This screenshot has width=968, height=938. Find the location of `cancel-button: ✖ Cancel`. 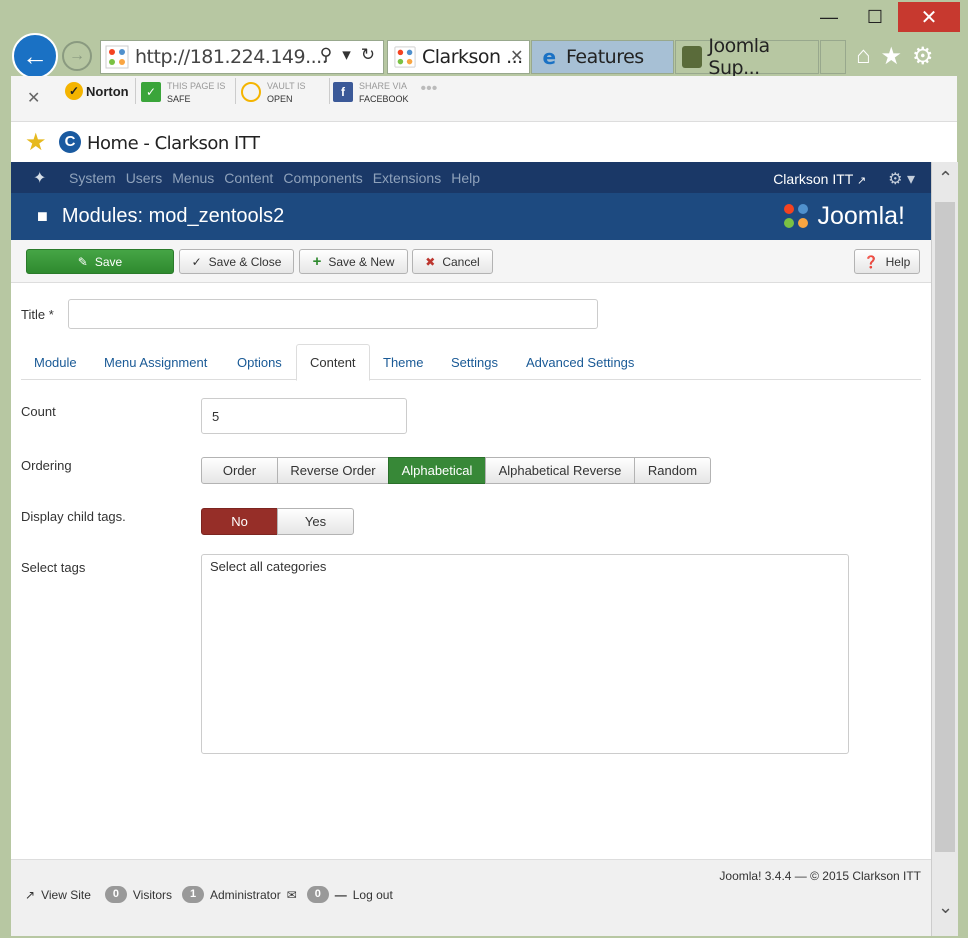

cancel-button: ✖ Cancel is located at coordinates (452, 261).